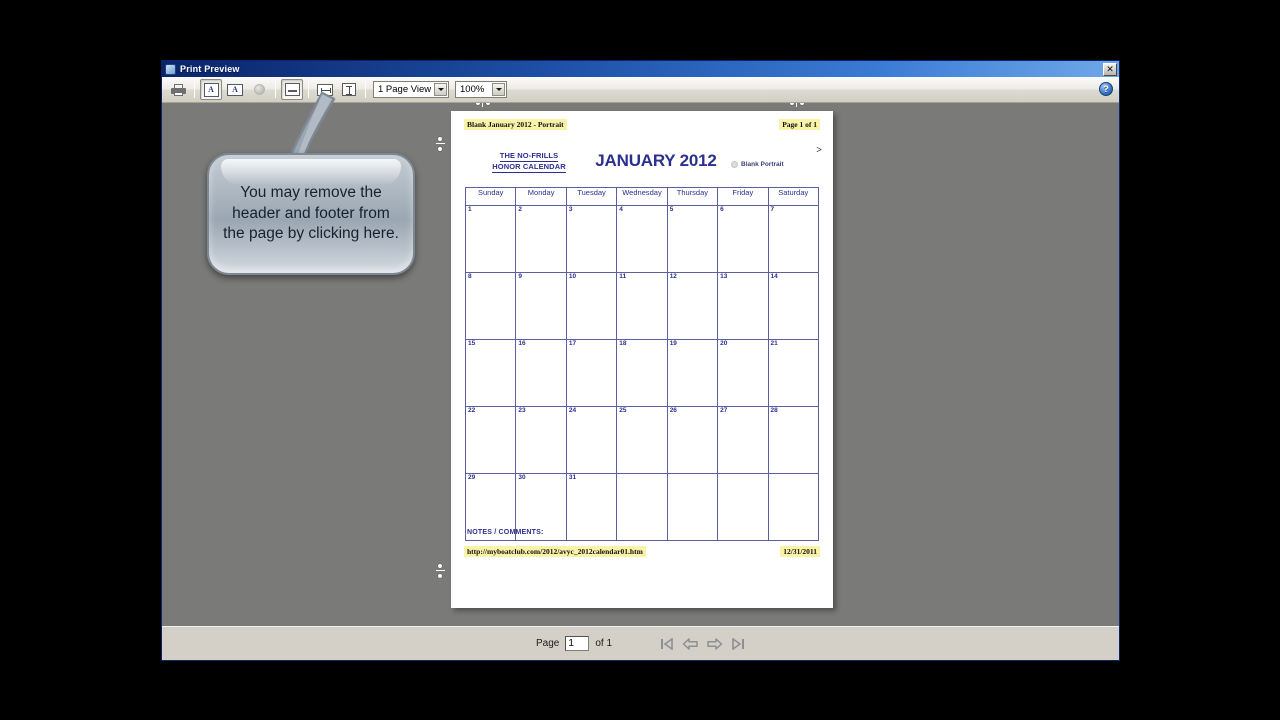  What do you see at coordinates (472, 89) in the screenshot?
I see `zoom-value: 100%` at bounding box center [472, 89].